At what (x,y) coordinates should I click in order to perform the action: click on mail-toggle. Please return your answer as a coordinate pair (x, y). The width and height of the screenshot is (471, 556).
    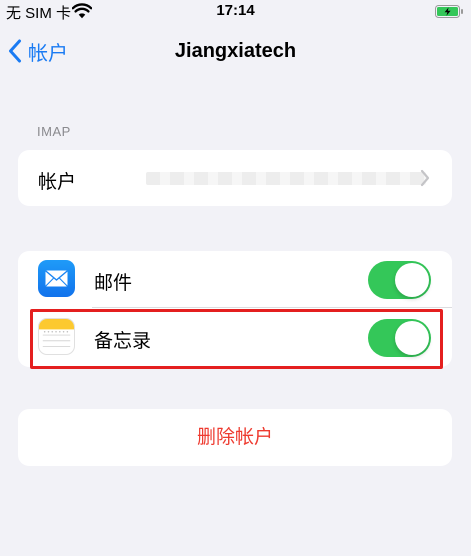
    Looking at the image, I should click on (399, 280).